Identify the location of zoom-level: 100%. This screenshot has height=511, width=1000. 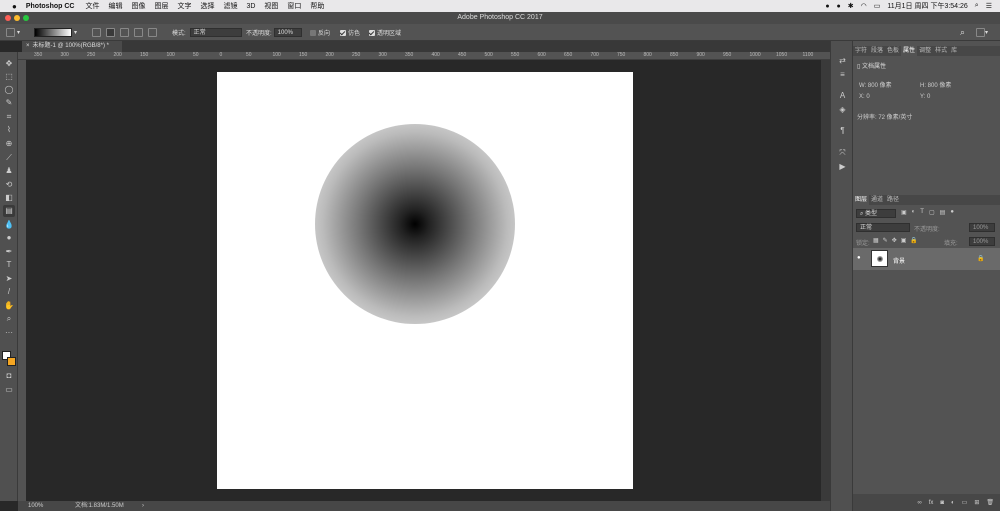
(35, 506).